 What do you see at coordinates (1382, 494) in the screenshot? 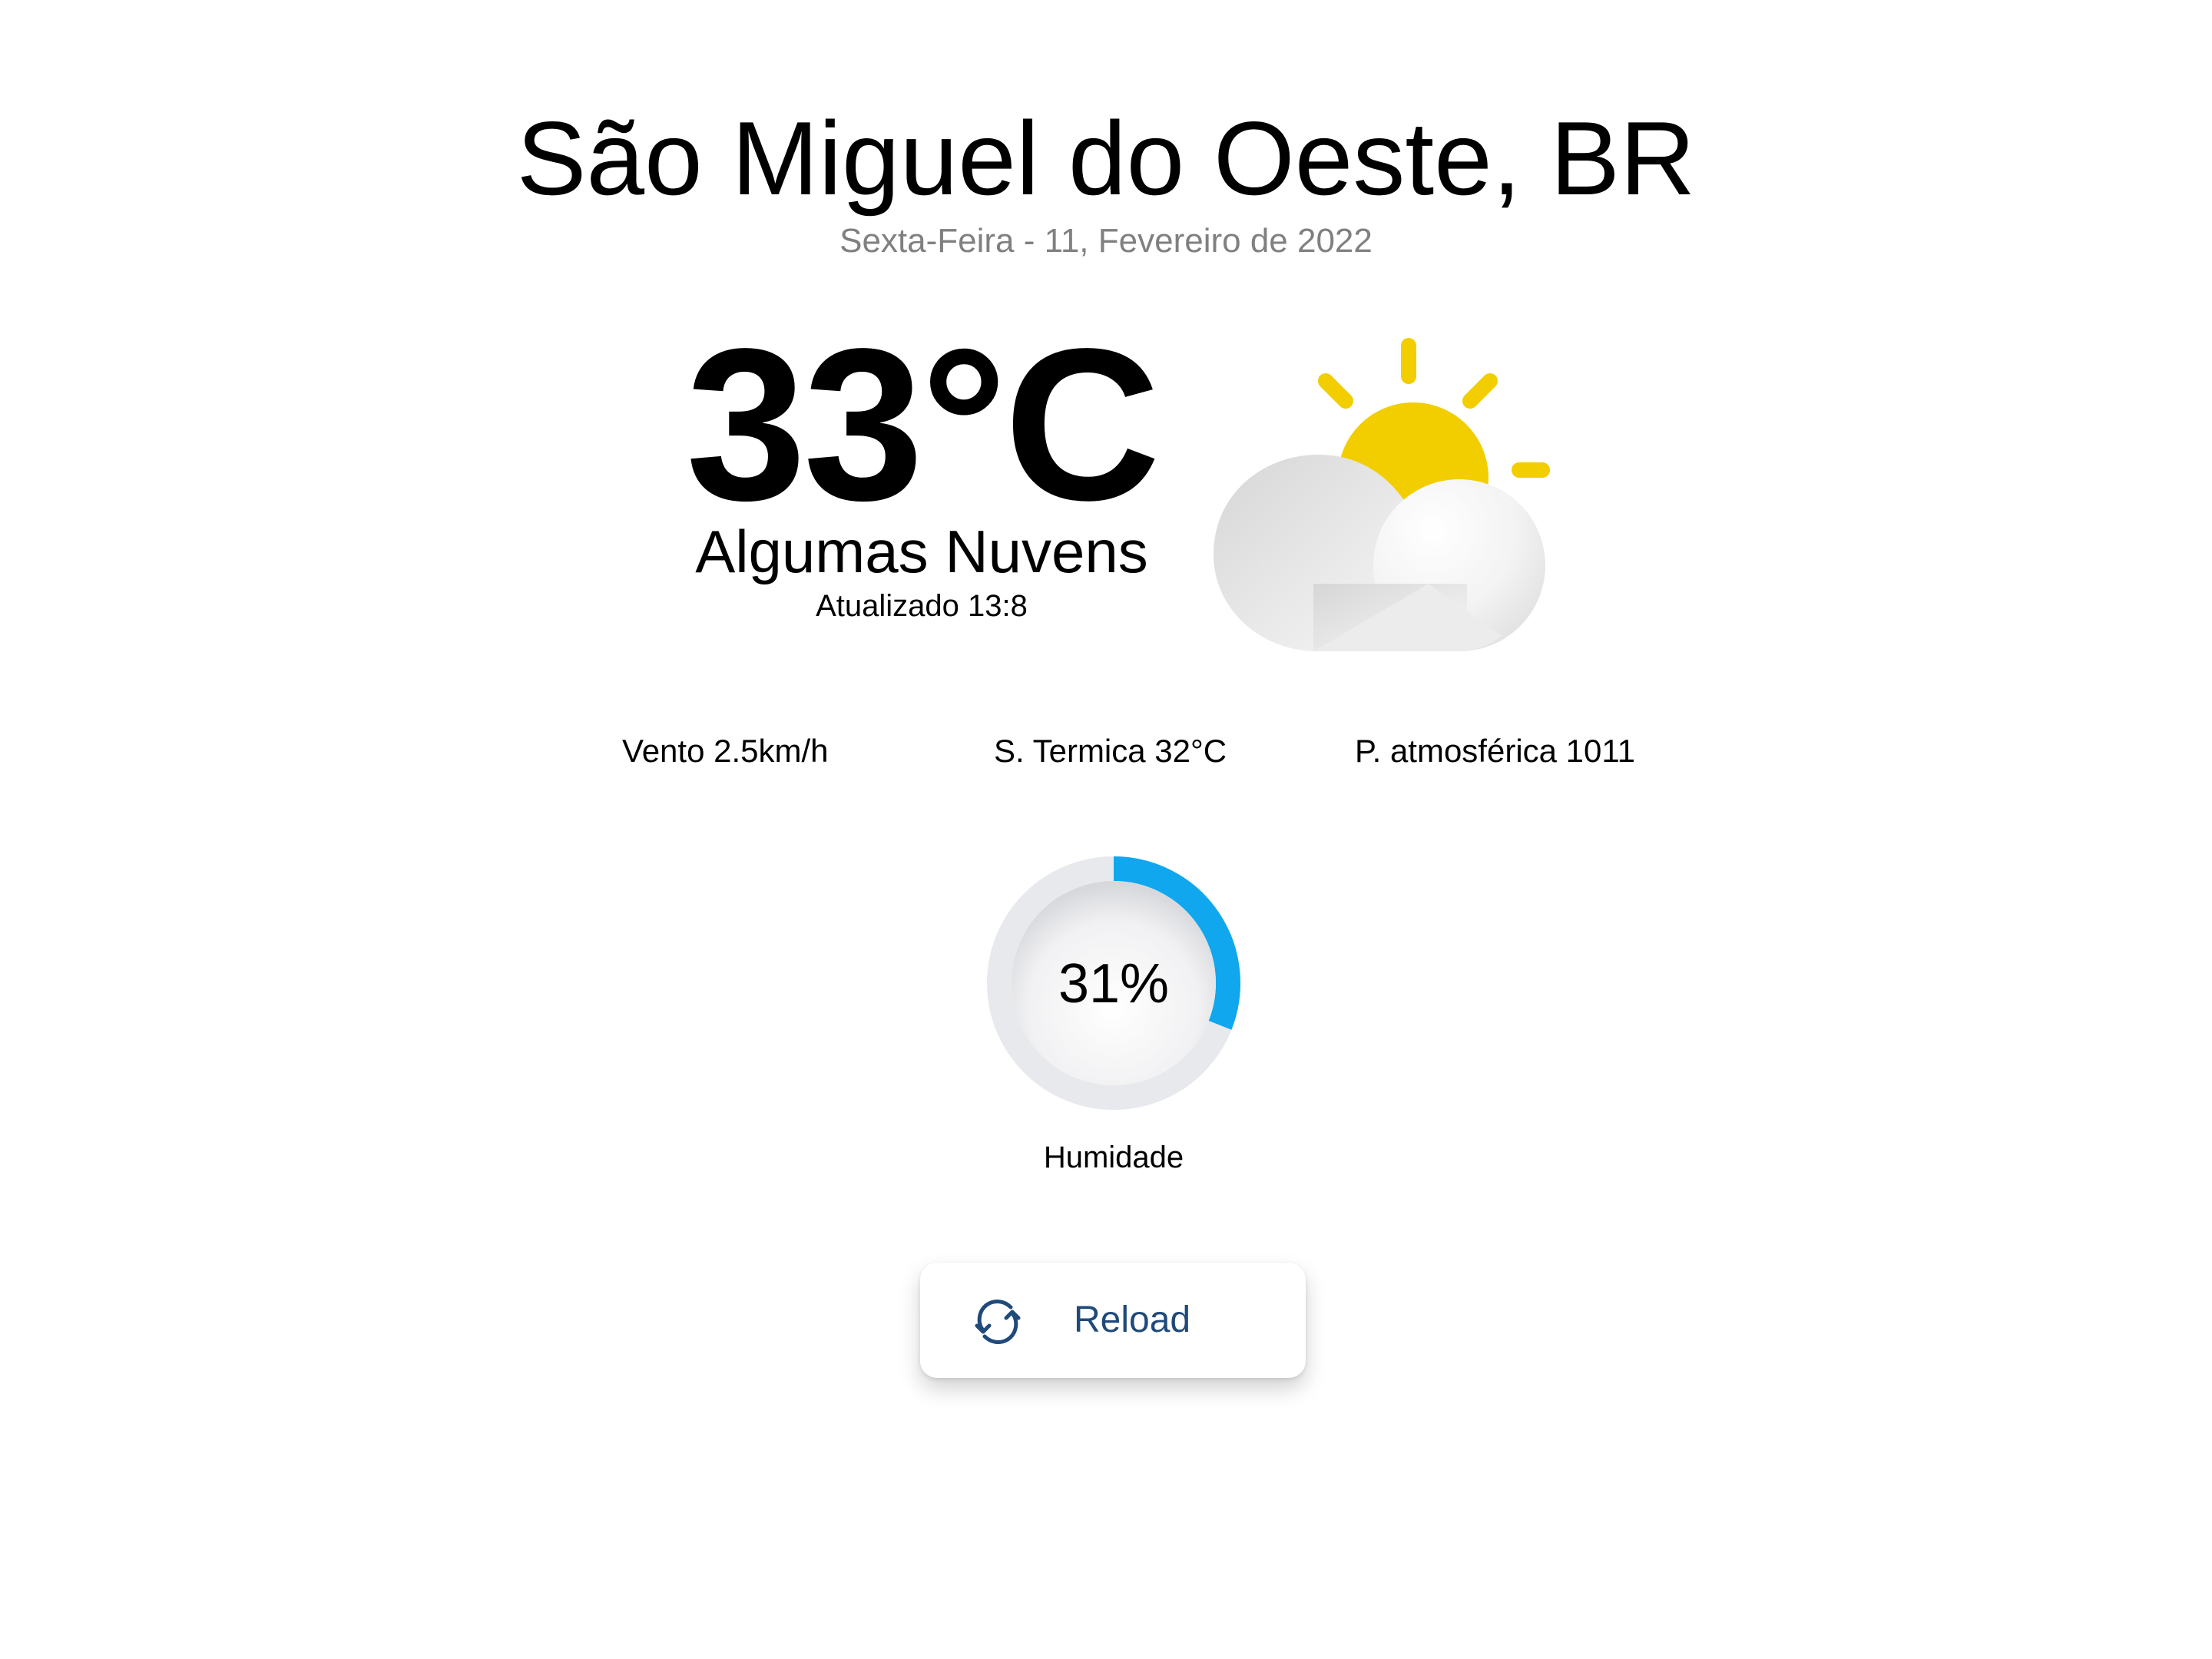
I see `sun-behind-cloud-icon` at bounding box center [1382, 494].